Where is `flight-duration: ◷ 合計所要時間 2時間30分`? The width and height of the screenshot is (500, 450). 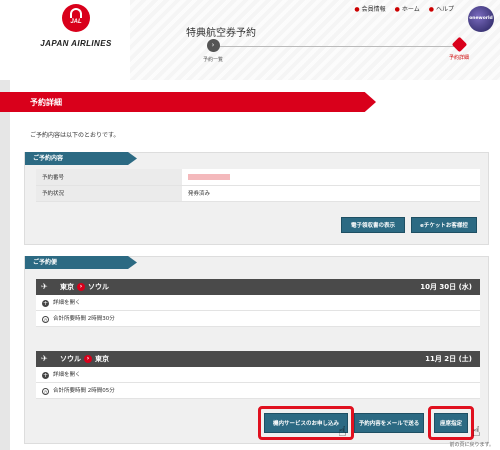 flight-duration: ◷ 合計所要時間 2時間30分 is located at coordinates (258, 319).